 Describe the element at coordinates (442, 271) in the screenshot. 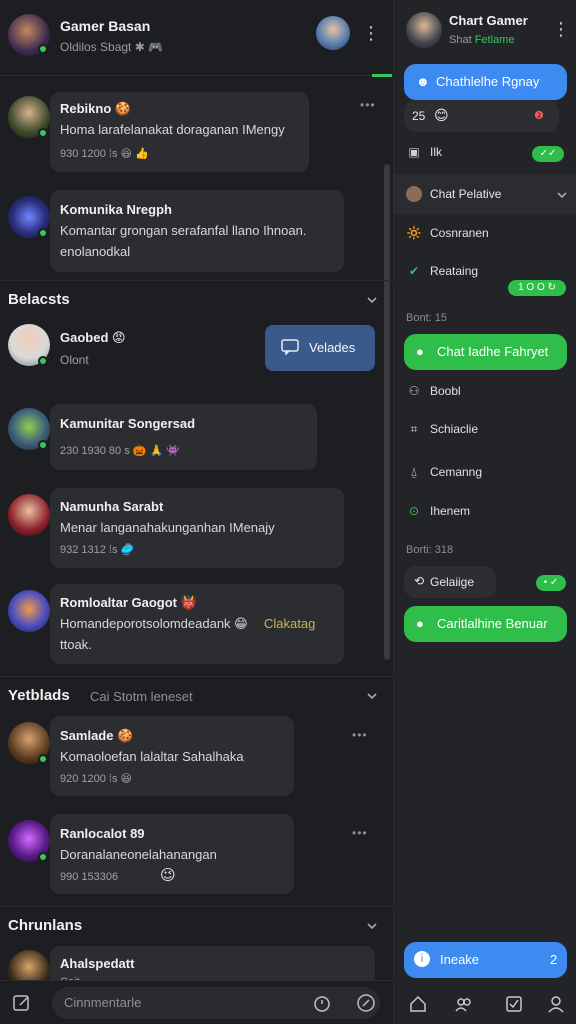

I see `list-item: ✔ Reataing` at that location.